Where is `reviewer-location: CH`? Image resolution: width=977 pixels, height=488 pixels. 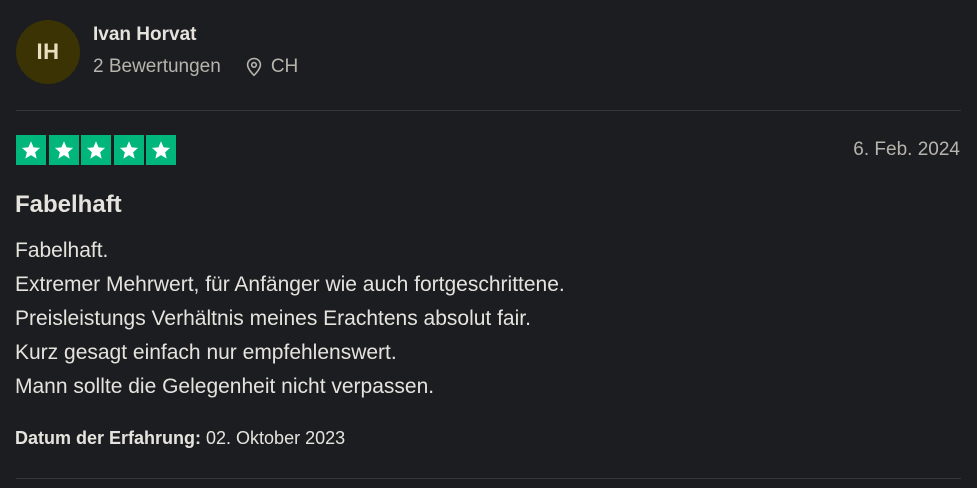 reviewer-location: CH is located at coordinates (271, 67).